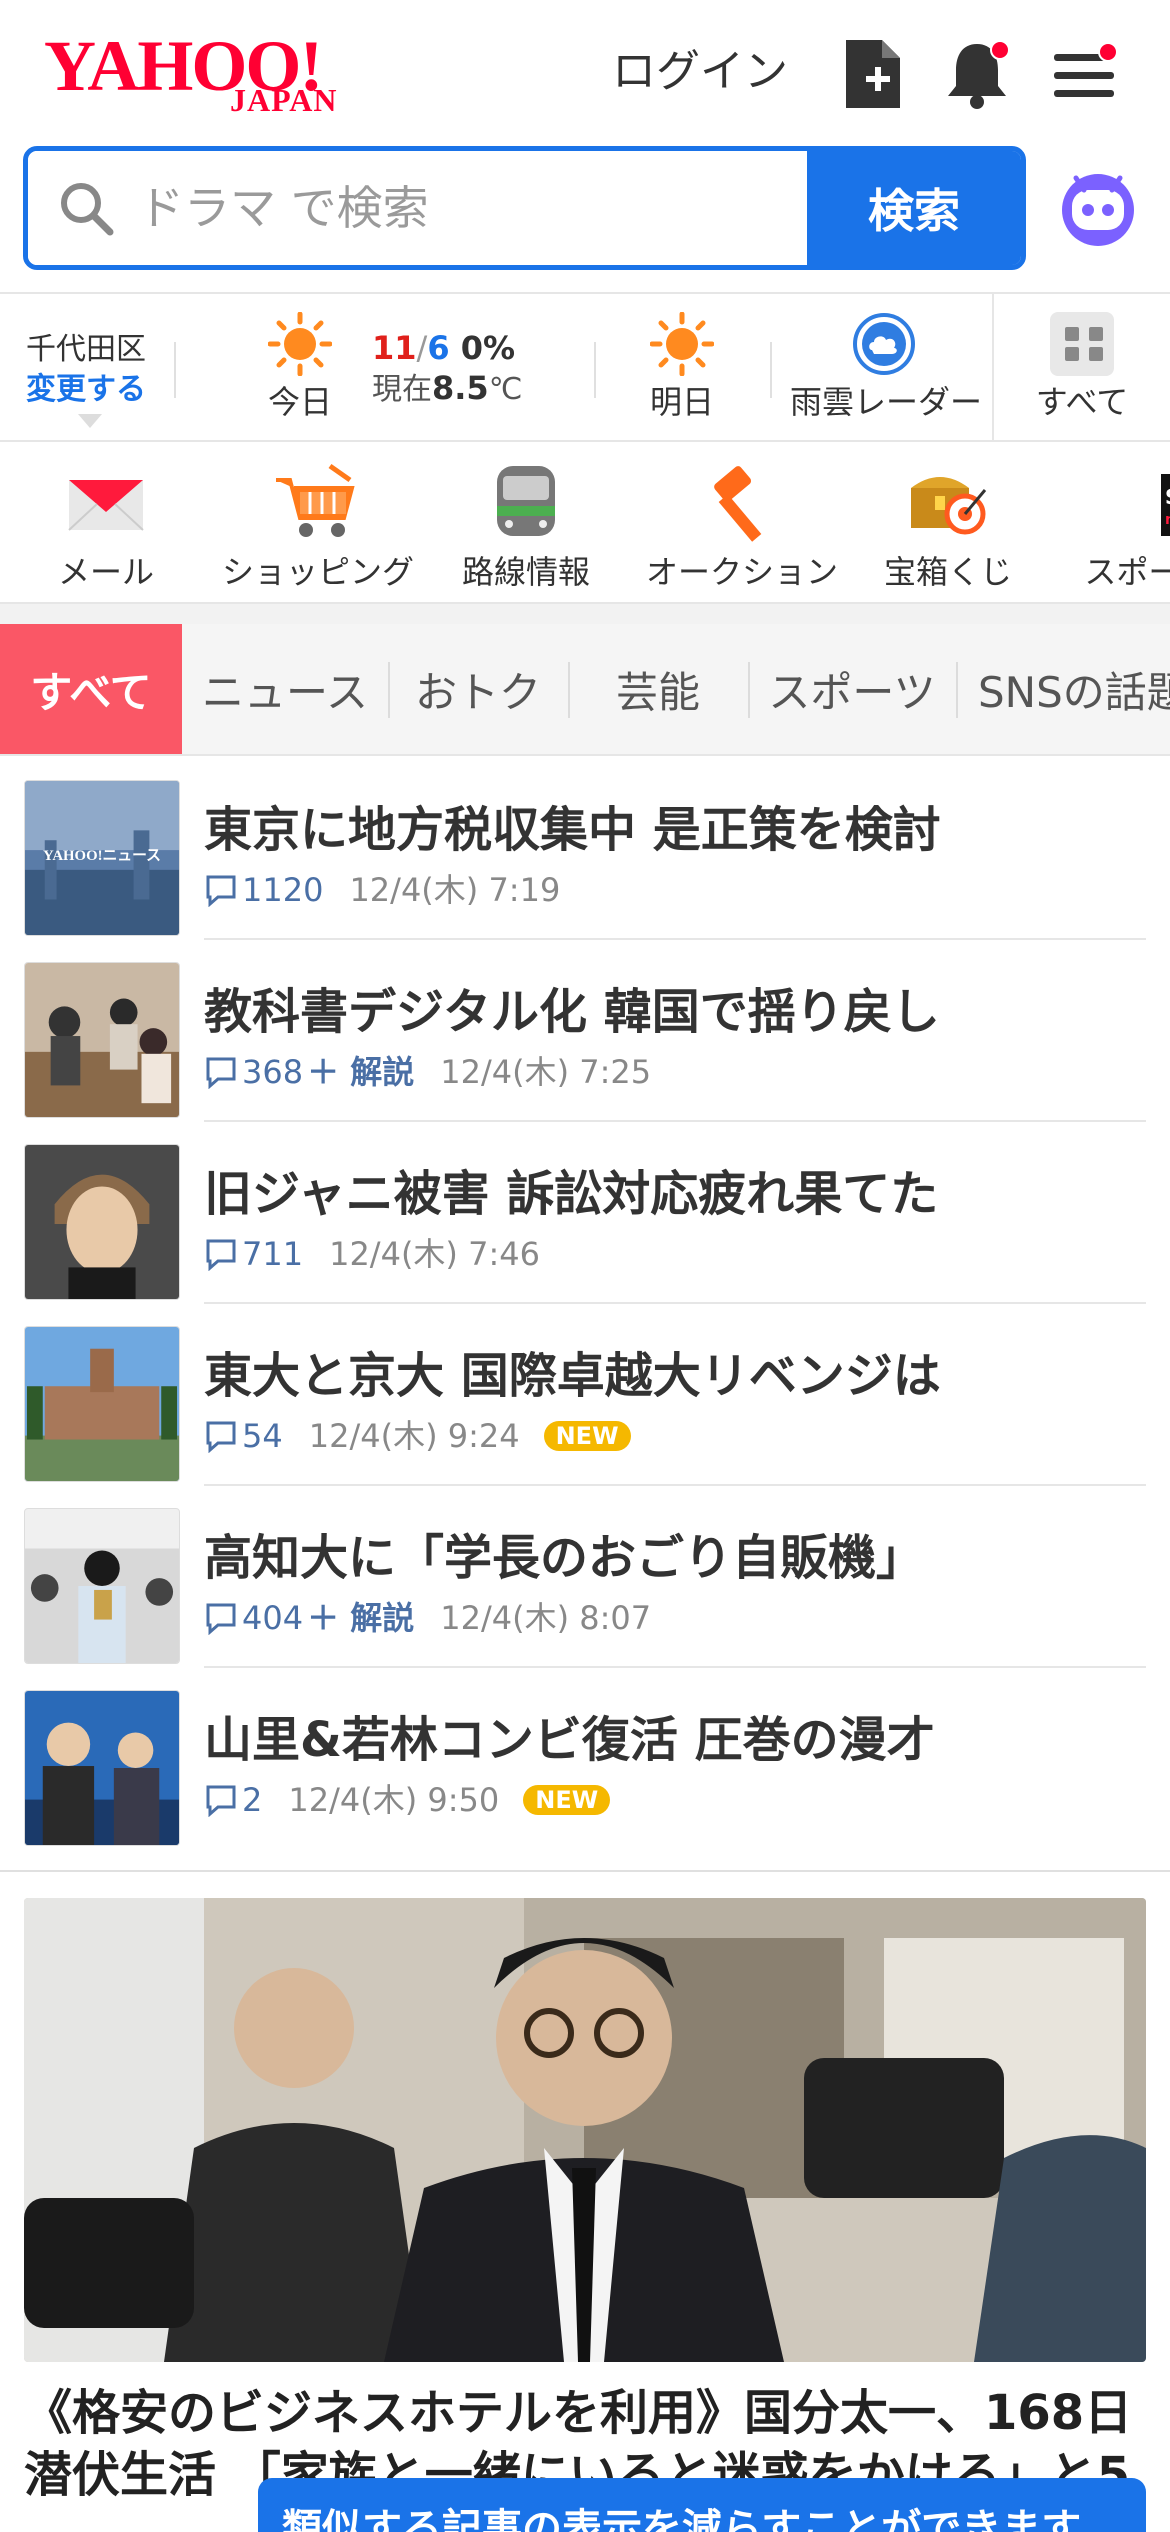 Image resolution: width=1170 pixels, height=2532 pixels. Describe the element at coordinates (394, 1800) in the screenshot. I see `news-date: 12/4(木) 9:50` at that location.